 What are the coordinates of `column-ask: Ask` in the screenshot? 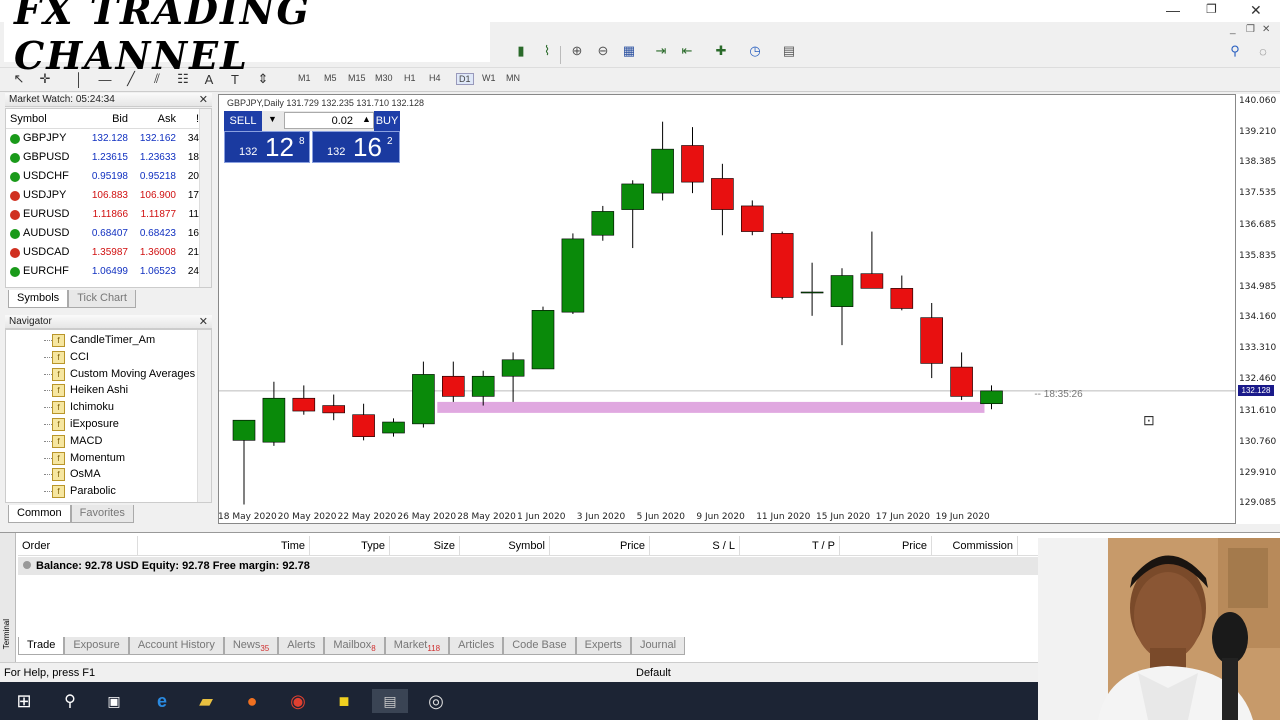 It's located at (155, 118).